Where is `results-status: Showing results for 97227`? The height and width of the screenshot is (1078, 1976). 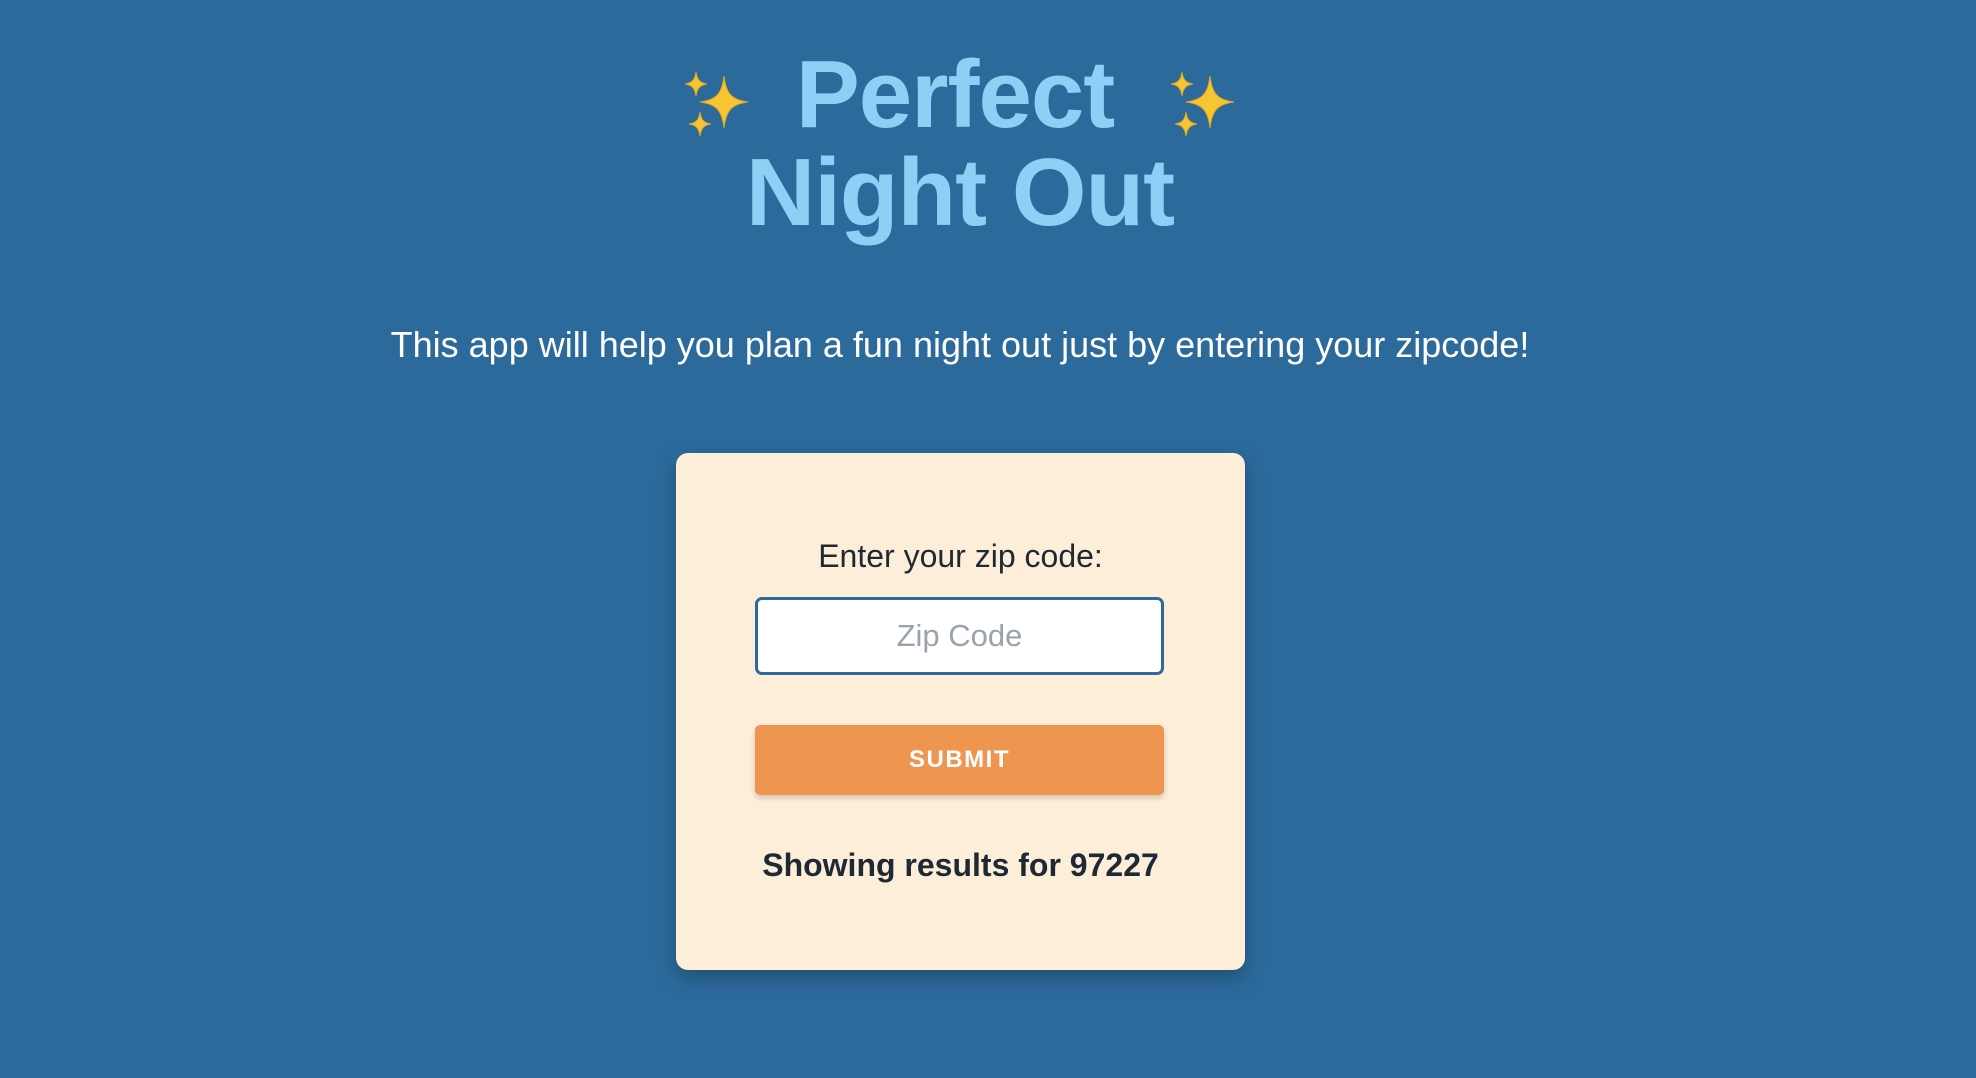
results-status: Showing results for 97227 is located at coordinates (960, 865).